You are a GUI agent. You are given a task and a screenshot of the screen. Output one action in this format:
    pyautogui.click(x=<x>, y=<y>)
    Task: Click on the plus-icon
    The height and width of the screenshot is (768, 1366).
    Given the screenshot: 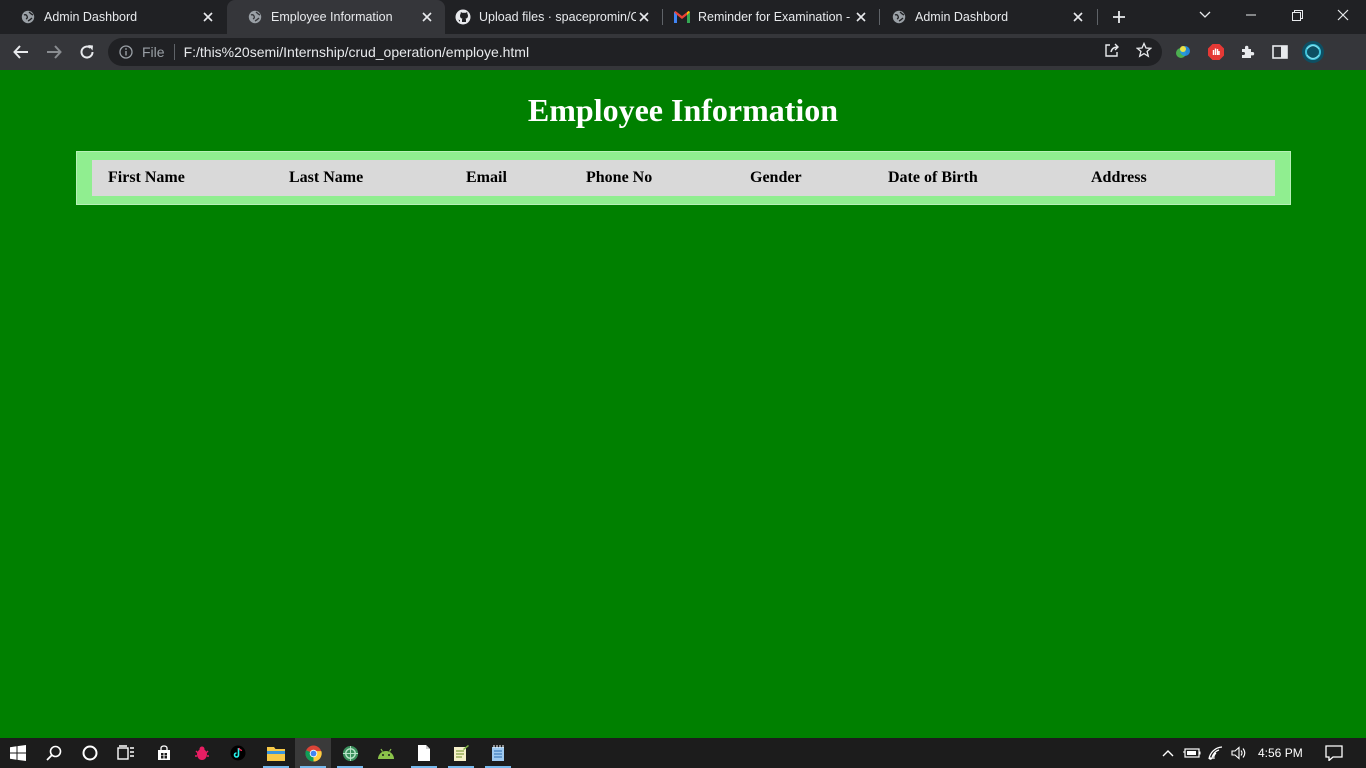 What is the action you would take?
    pyautogui.click(x=1119, y=17)
    